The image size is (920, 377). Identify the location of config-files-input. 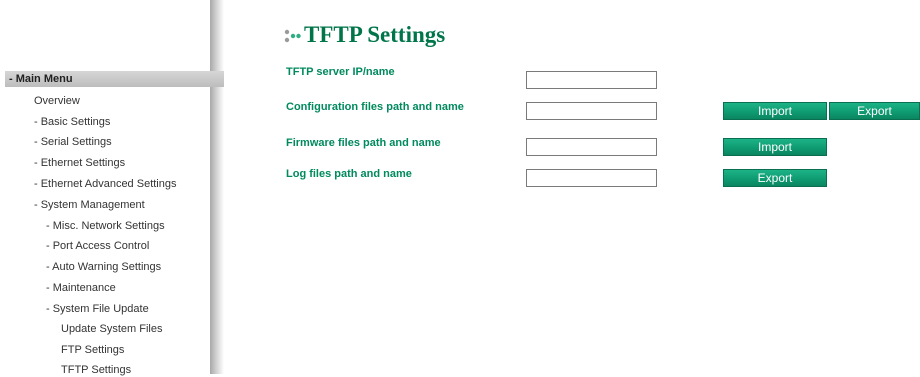
(591, 111).